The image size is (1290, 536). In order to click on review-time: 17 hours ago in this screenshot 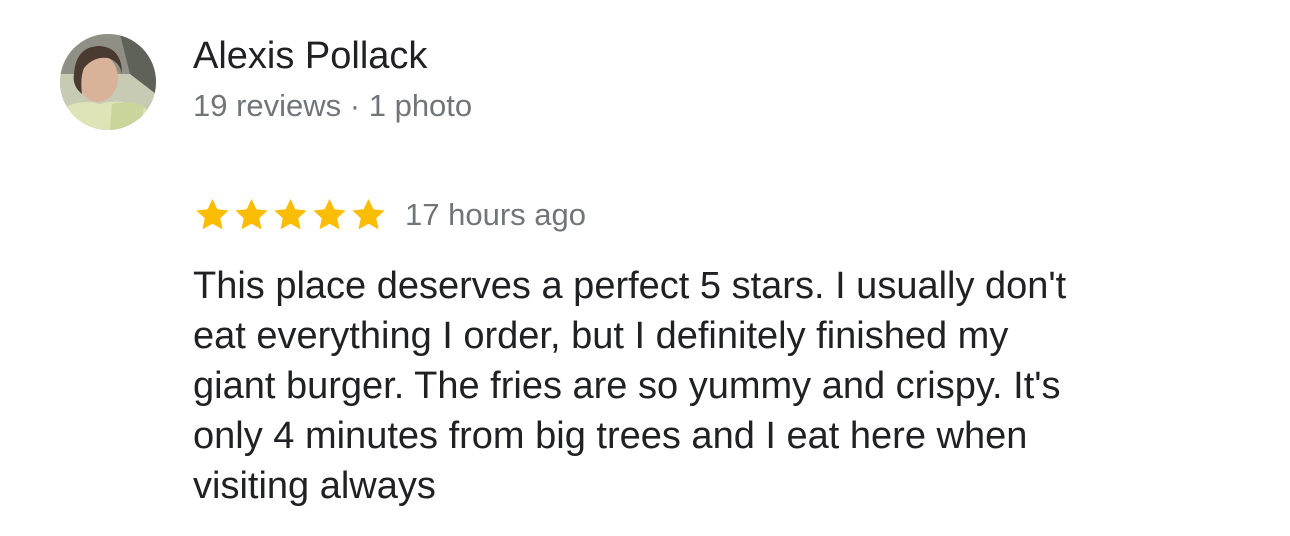, I will do `click(495, 214)`.